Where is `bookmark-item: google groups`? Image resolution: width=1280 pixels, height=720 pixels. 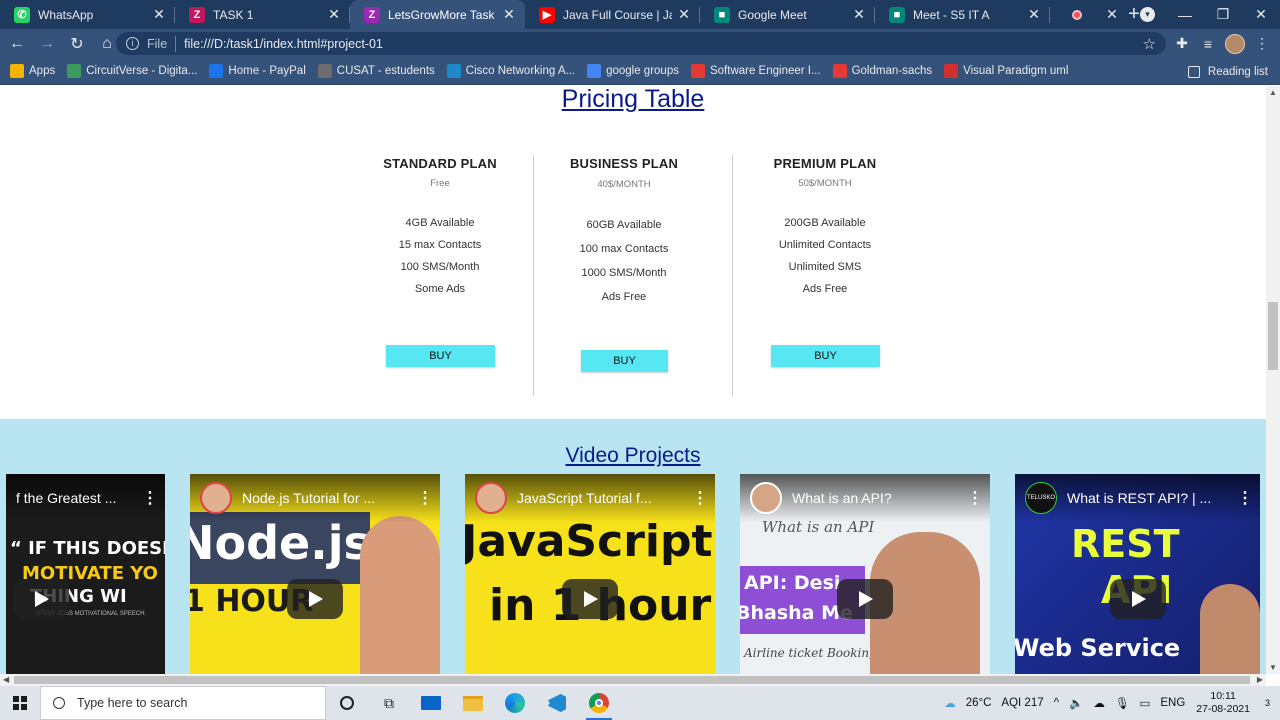 bookmark-item: google groups is located at coordinates (633, 71).